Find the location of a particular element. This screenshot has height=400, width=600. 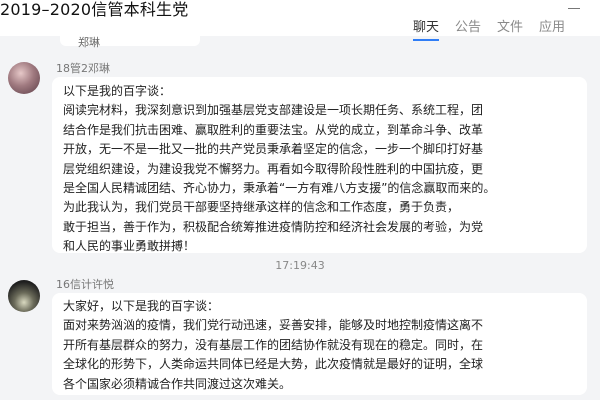

message-sender: 18管2邓琳 is located at coordinates (83, 68).